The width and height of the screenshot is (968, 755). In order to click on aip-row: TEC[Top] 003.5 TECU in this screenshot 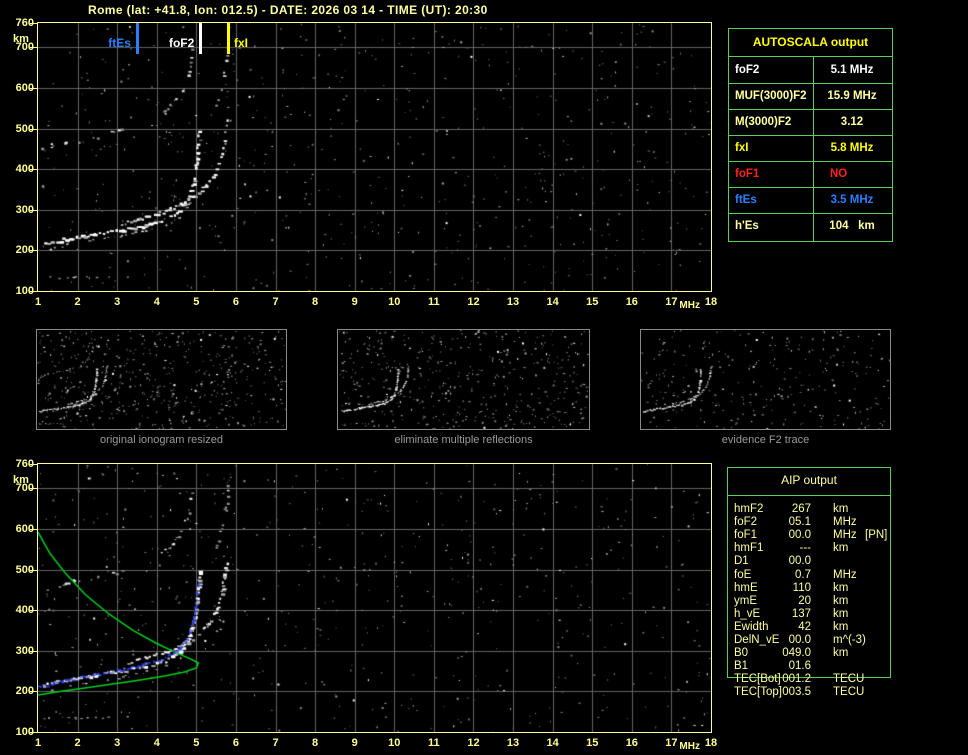, I will do `click(809, 692)`.